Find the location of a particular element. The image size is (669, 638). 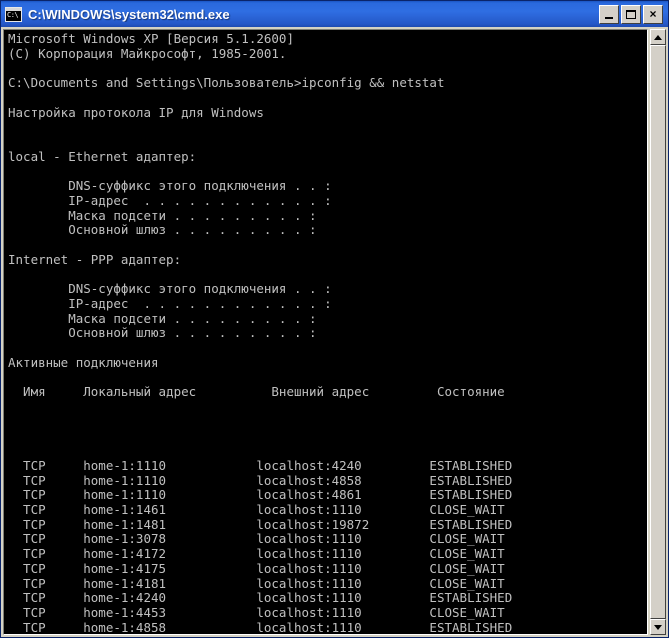

chevron-up-icon is located at coordinates (658, 37).